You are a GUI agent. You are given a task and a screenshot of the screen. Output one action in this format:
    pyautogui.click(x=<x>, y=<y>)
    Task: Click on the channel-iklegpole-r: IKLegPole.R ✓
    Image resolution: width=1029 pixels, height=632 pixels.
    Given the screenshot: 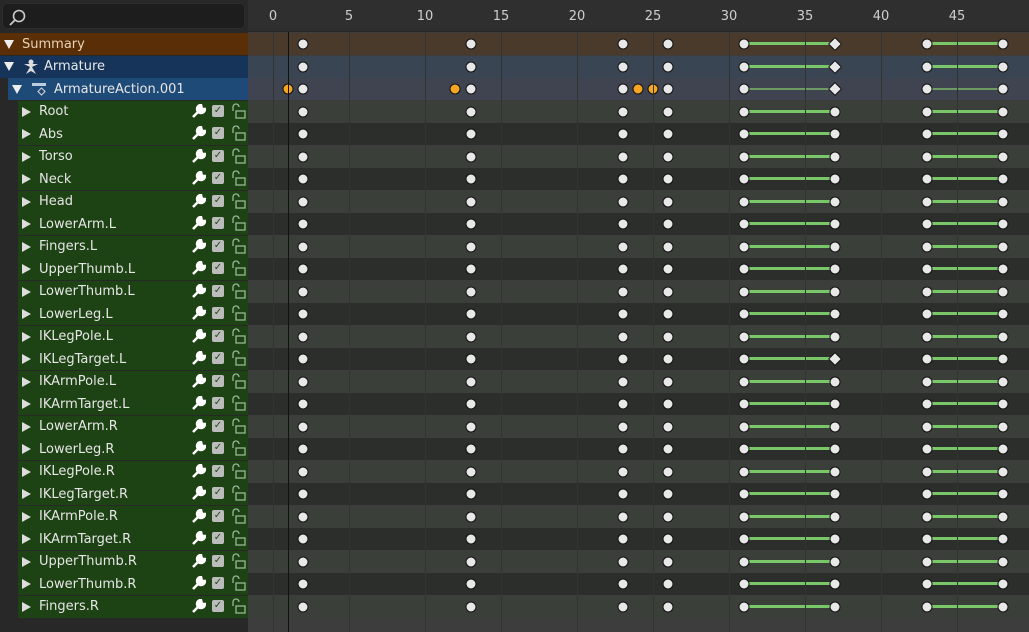 What is the action you would take?
    pyautogui.click(x=133, y=471)
    